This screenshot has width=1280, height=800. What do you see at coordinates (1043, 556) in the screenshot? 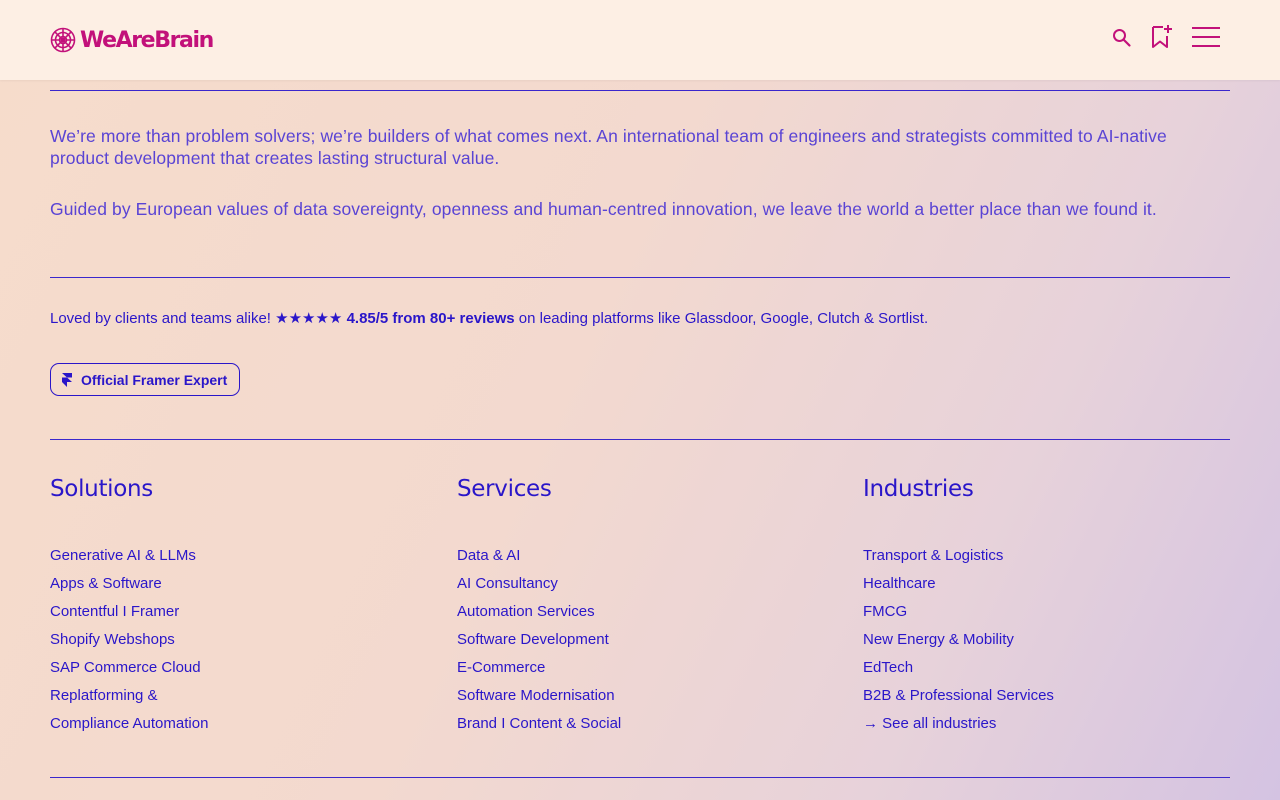
I see `list-item: Transport & Logistics` at bounding box center [1043, 556].